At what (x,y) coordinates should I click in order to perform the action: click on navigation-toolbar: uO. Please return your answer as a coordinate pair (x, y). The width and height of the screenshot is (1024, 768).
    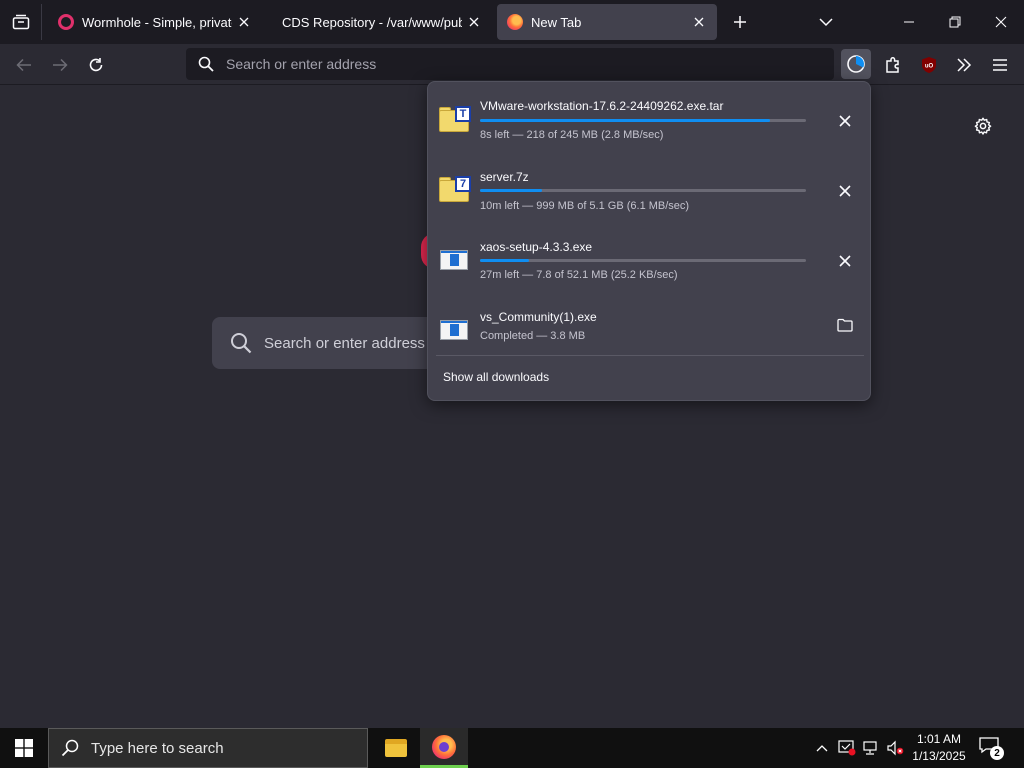
    Looking at the image, I should click on (512, 64).